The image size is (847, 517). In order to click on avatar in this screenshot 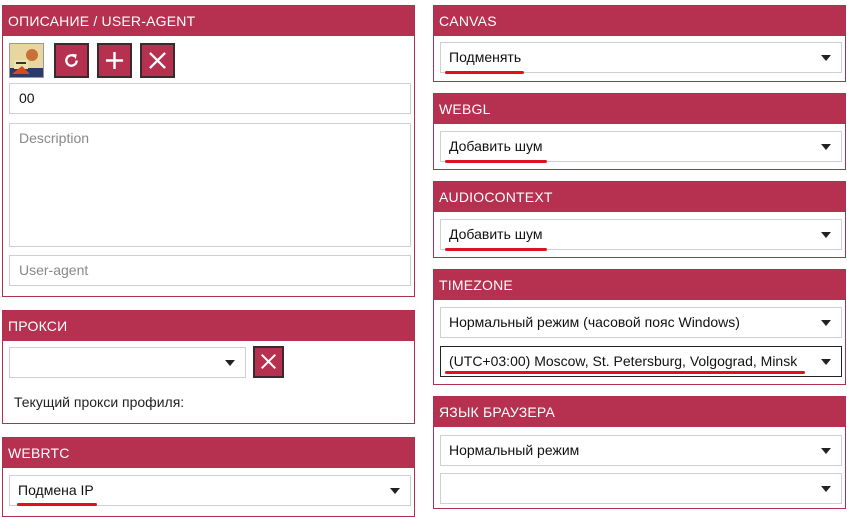, I will do `click(26, 60)`.